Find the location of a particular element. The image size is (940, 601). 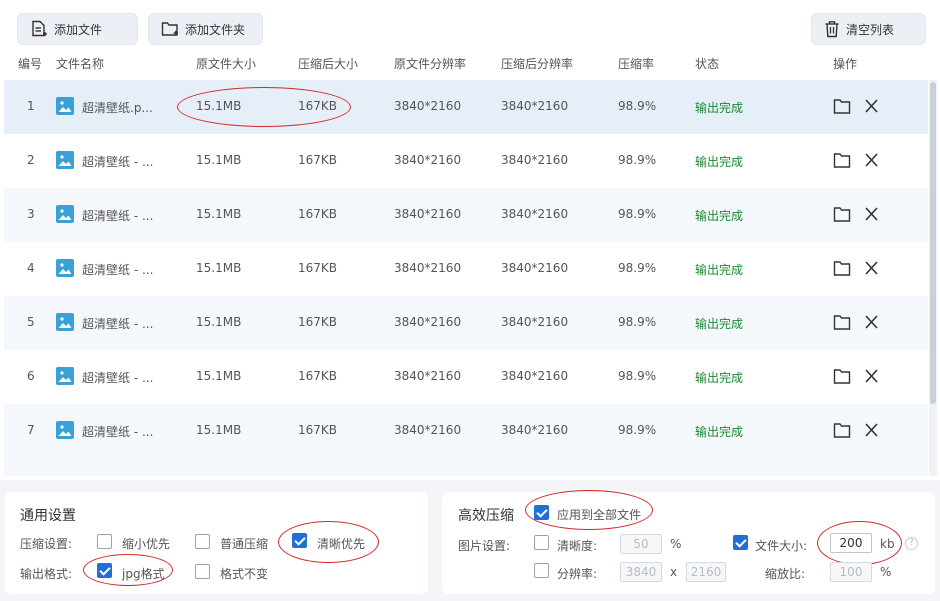

help-icon: ? is located at coordinates (911, 543).